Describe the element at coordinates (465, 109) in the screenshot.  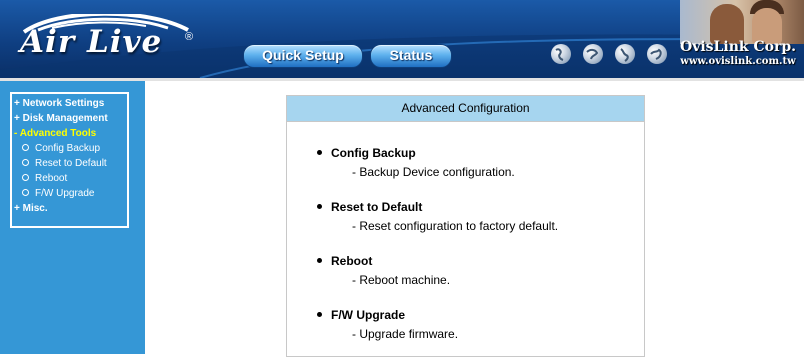
I see `panel-title: Advanced Configuration` at that location.